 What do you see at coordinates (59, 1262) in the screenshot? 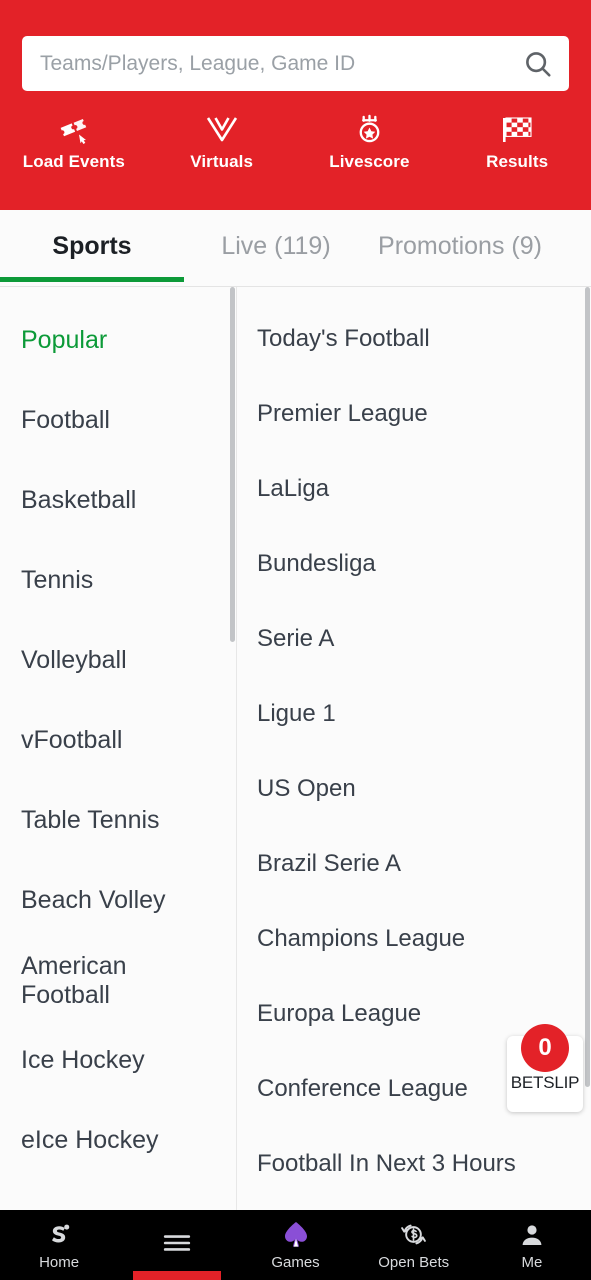
I see `nav-label: Home` at bounding box center [59, 1262].